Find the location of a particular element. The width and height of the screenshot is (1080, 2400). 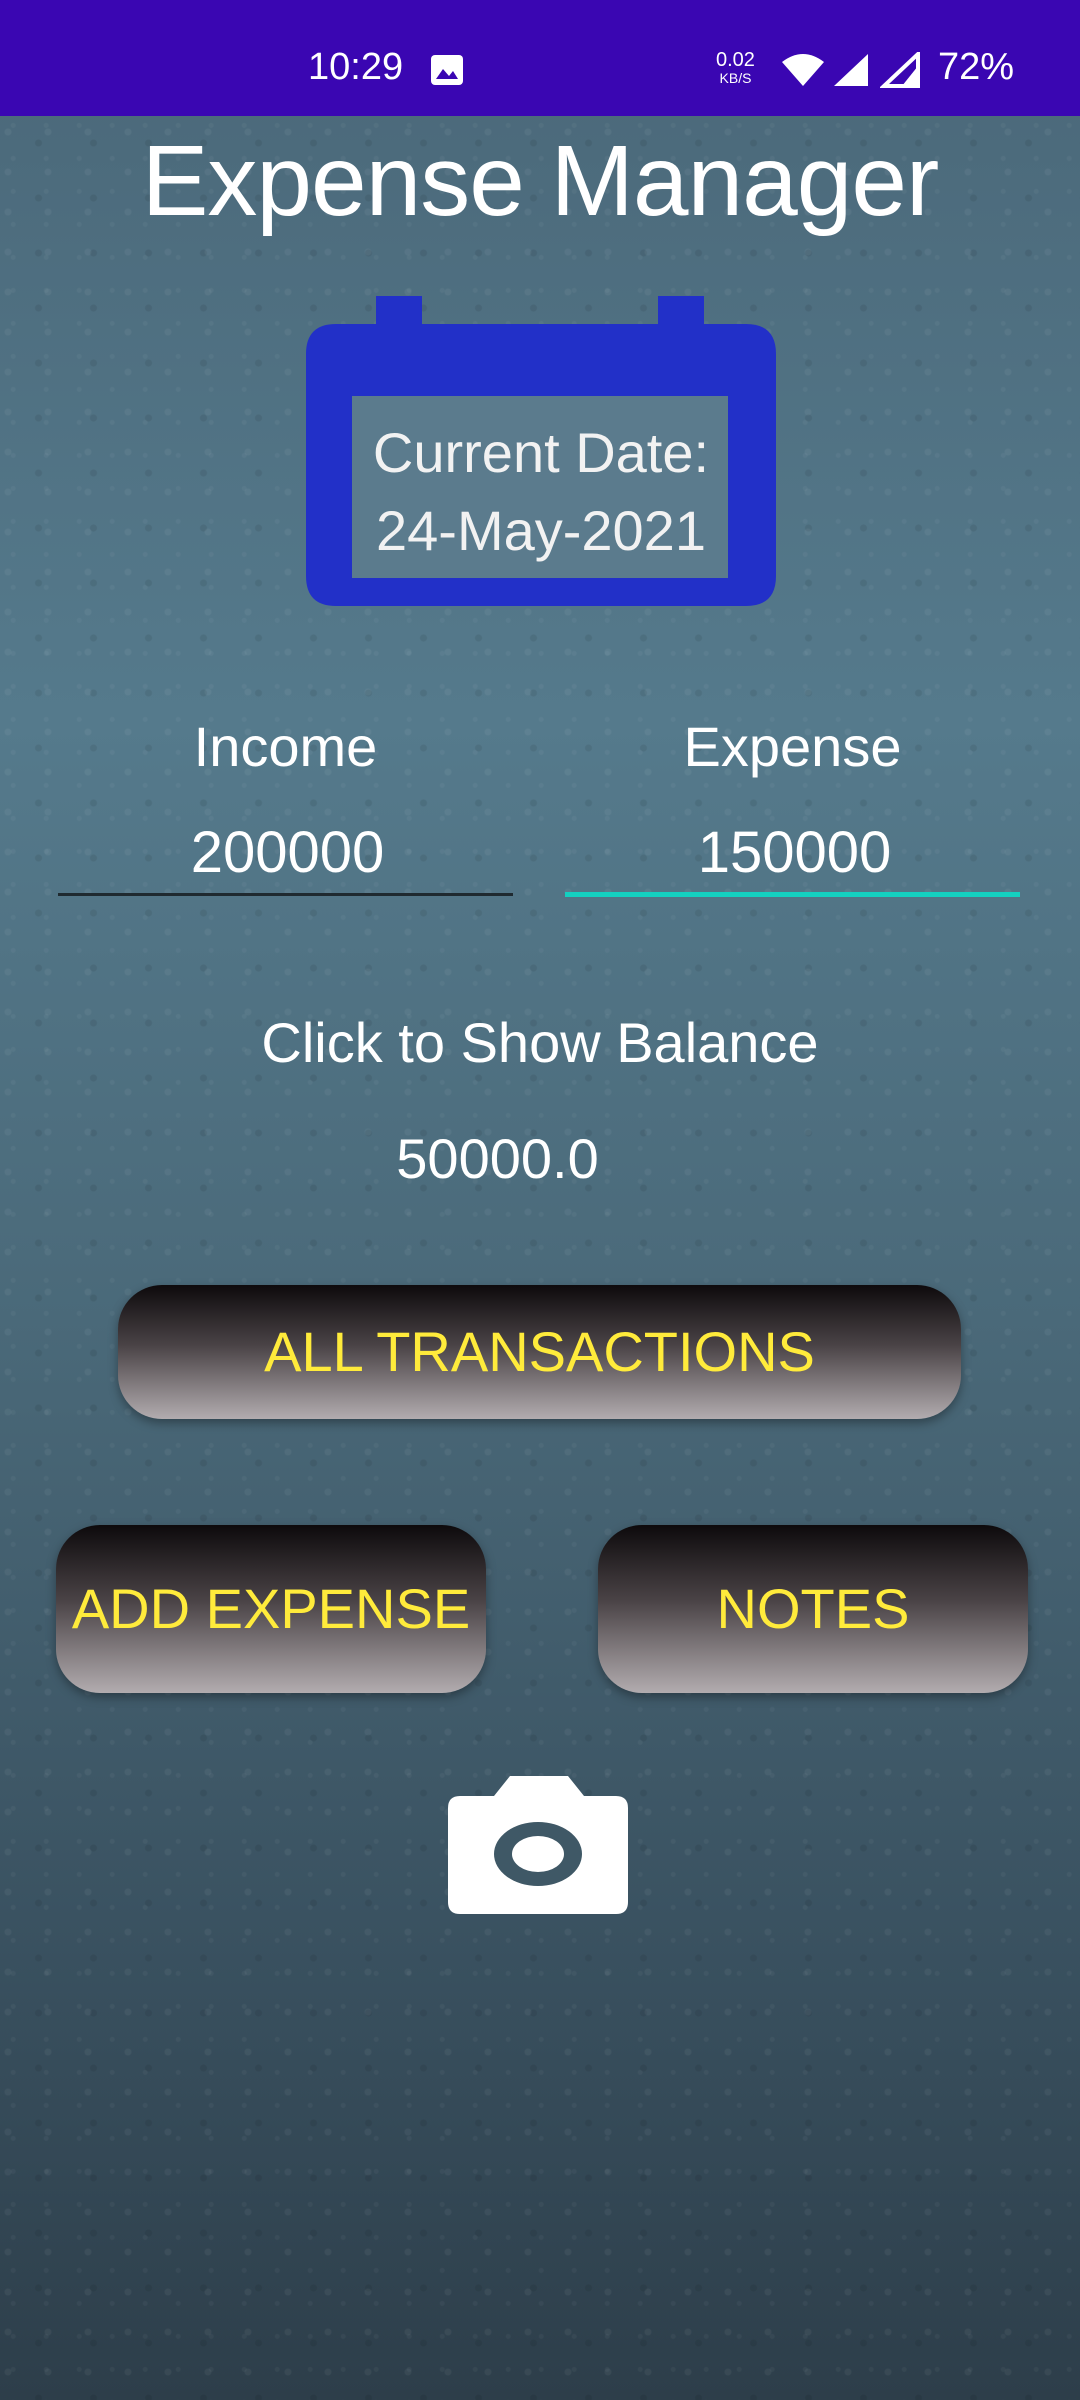

network-speed-unit: KB/S is located at coordinates (735, 78).